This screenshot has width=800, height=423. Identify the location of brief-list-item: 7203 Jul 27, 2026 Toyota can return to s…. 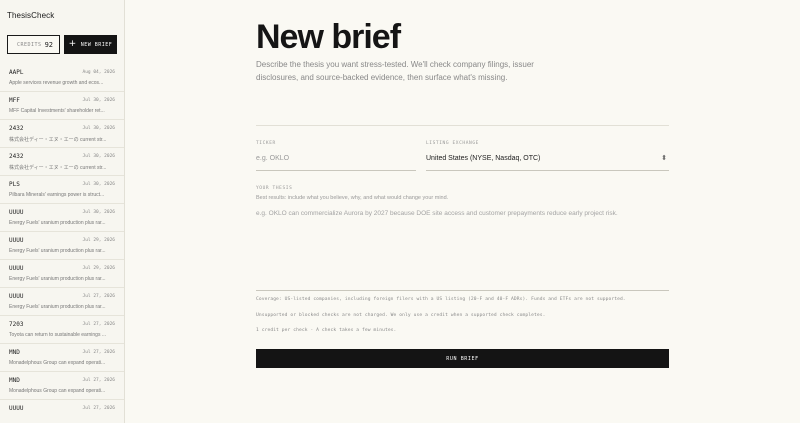
(62, 330).